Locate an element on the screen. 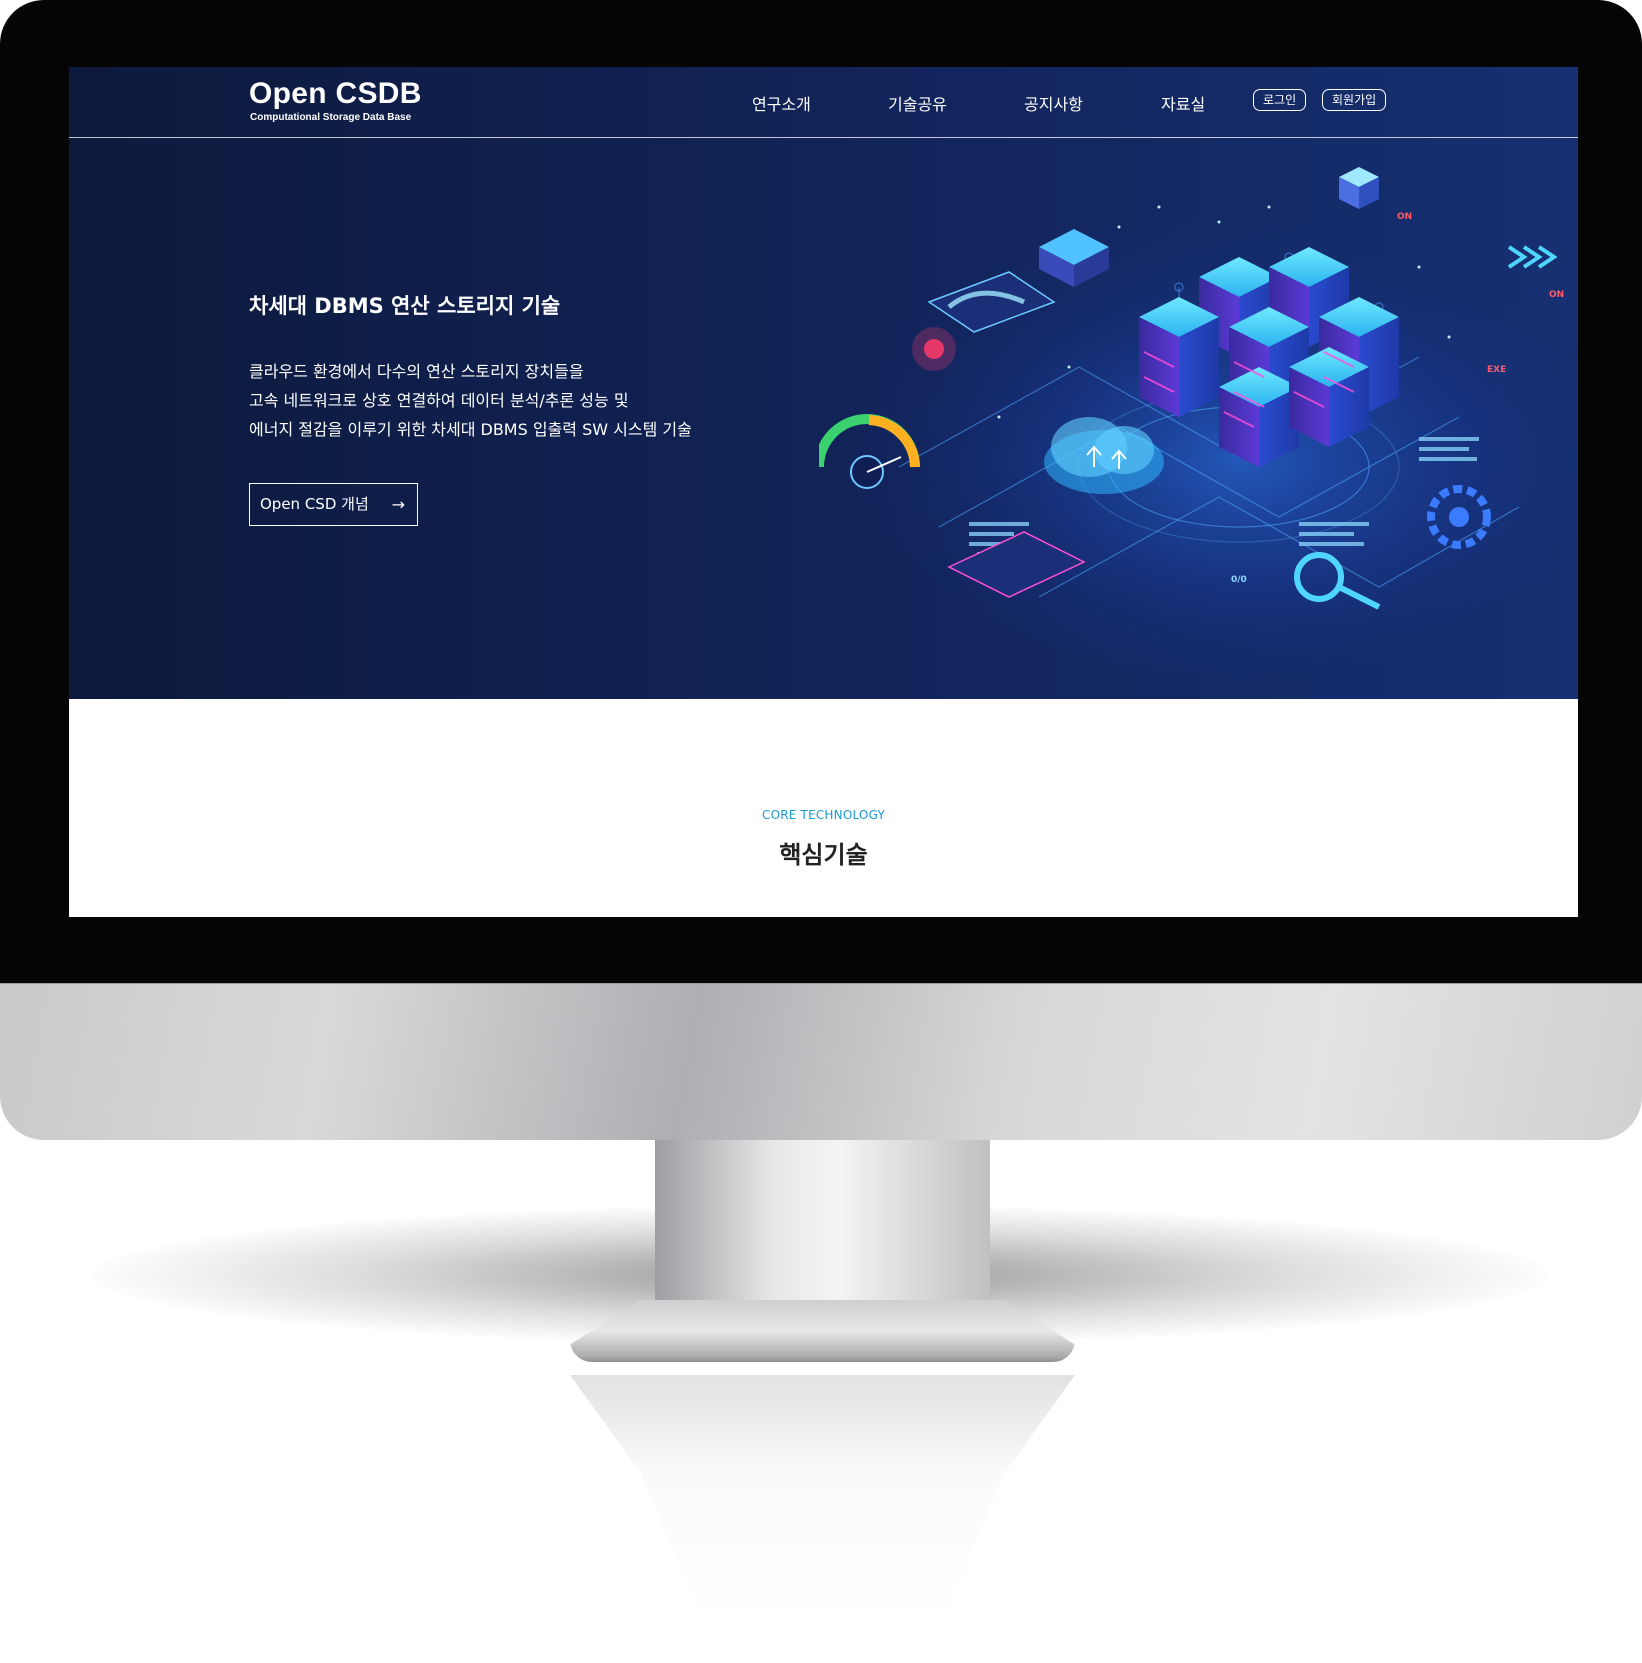  monitor-chin is located at coordinates (821, 1061).